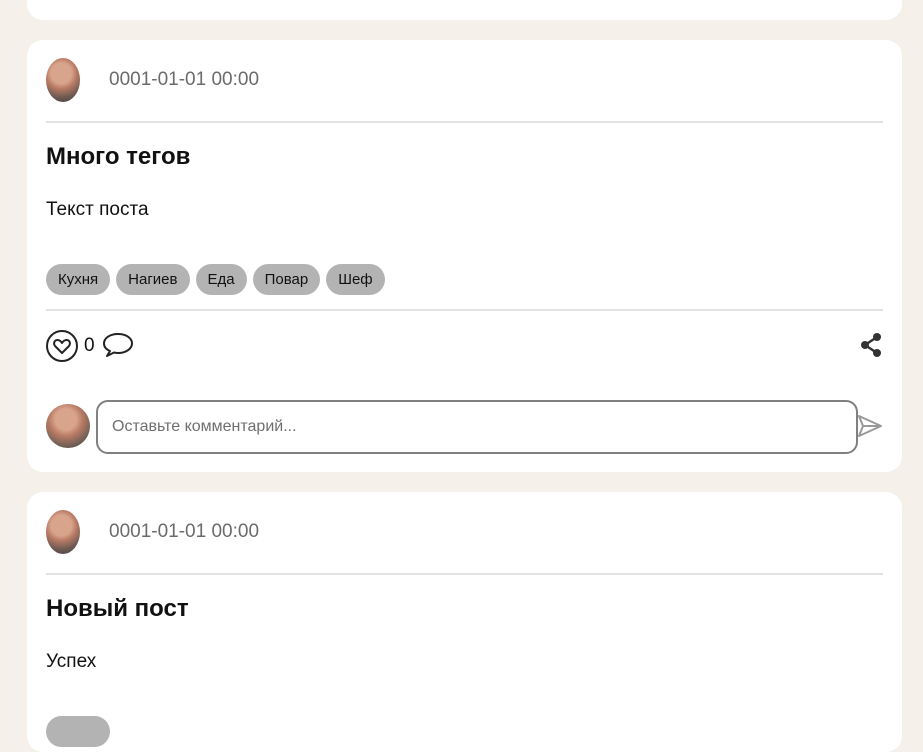 This screenshot has height=752, width=923. I want to click on send-icon, so click(870, 428).